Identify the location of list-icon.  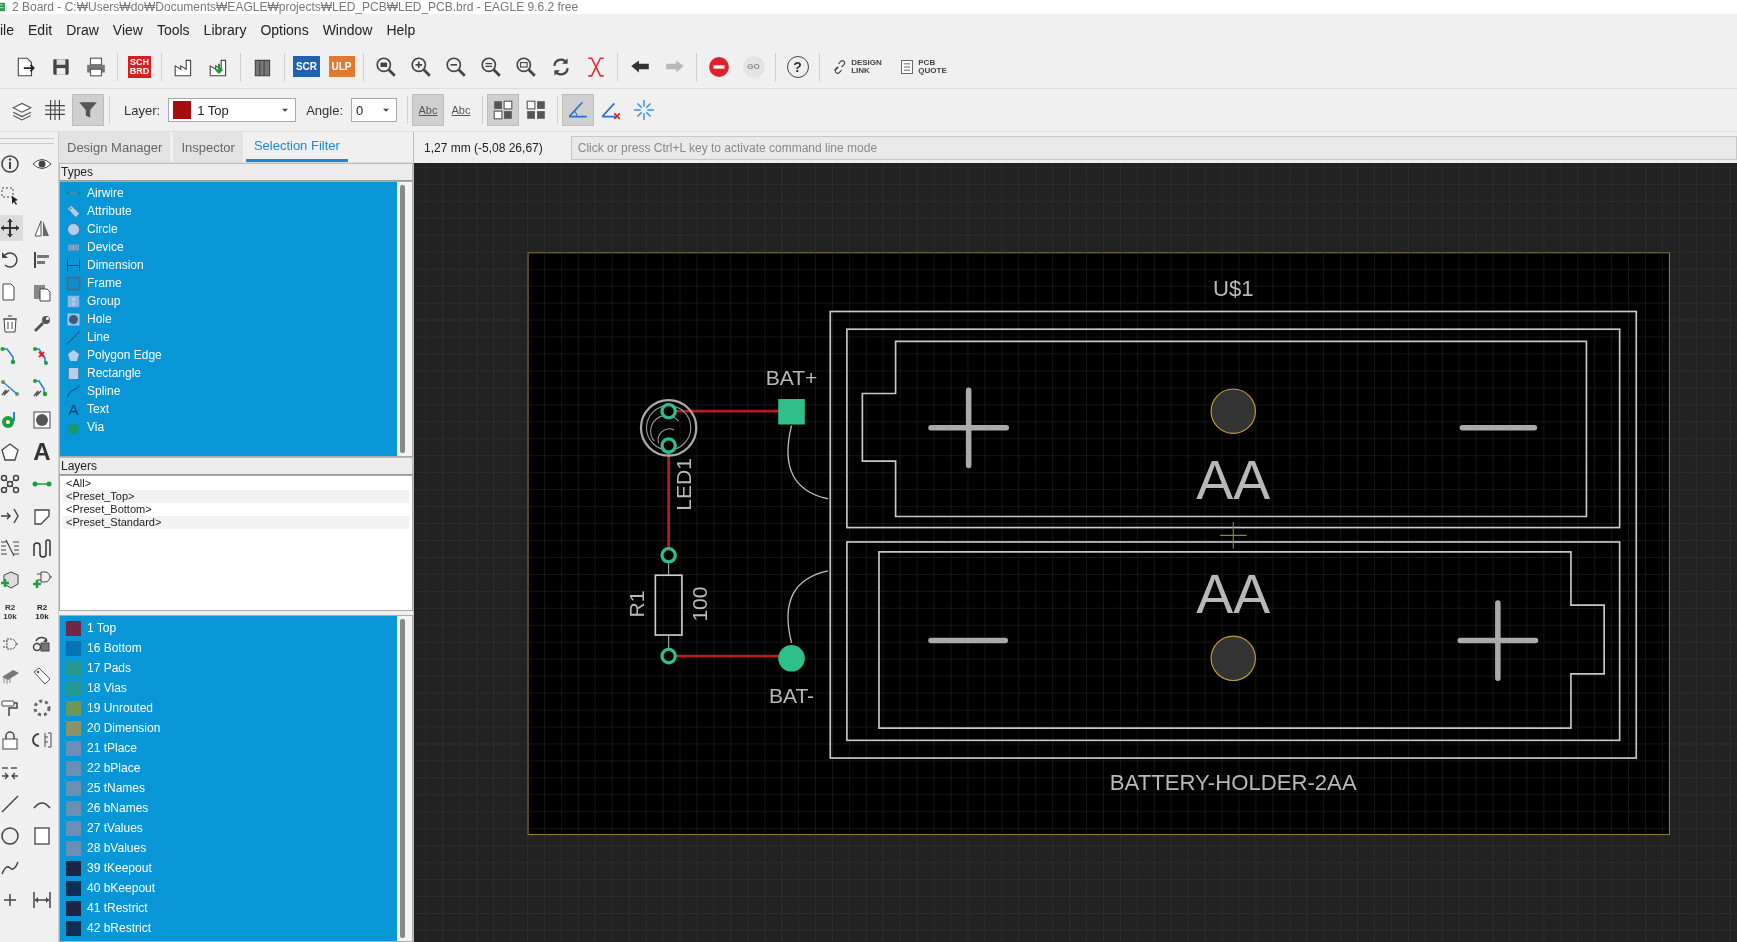
(907, 66).